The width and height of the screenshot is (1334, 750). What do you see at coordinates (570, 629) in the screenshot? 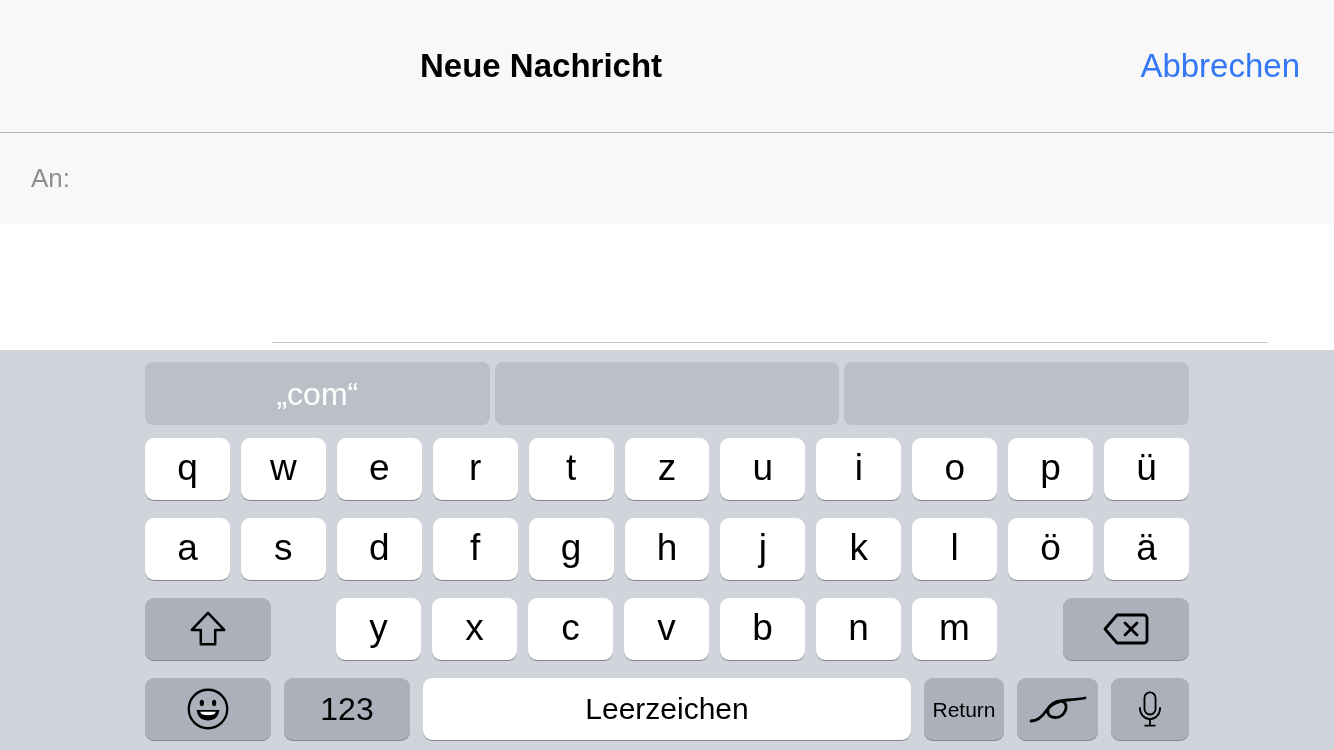
I see `letter-key: c` at bounding box center [570, 629].